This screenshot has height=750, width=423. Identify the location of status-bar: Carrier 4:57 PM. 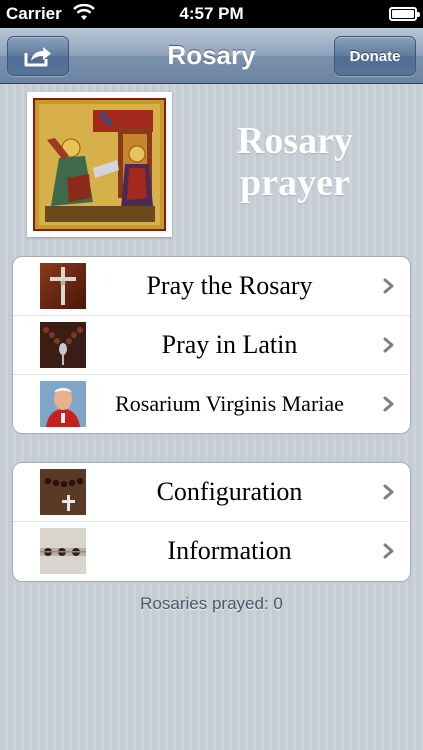
(211, 14).